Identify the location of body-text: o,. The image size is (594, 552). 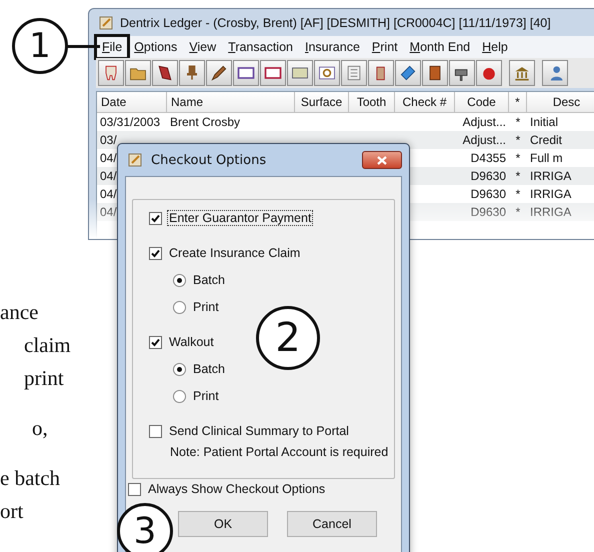
(40, 428).